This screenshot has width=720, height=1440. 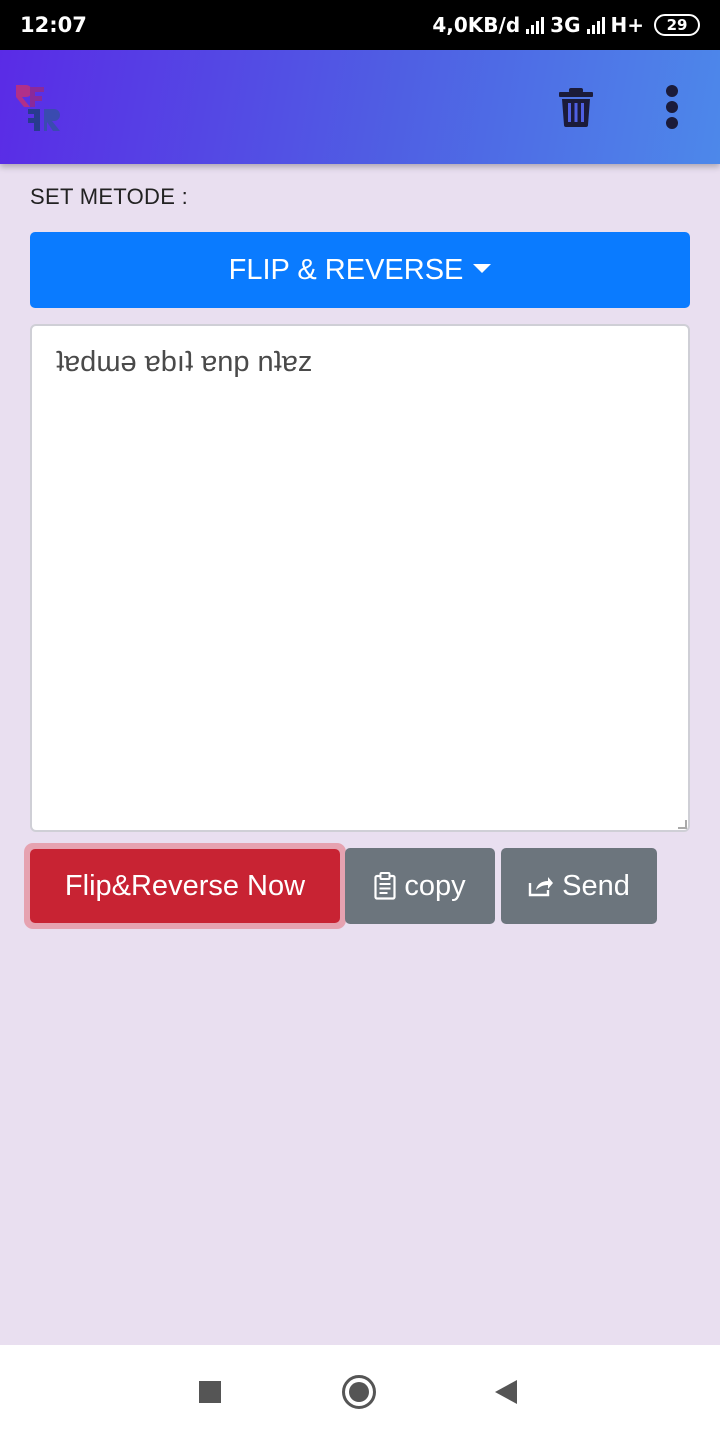 I want to click on caret-down-icon, so click(x=482, y=268).